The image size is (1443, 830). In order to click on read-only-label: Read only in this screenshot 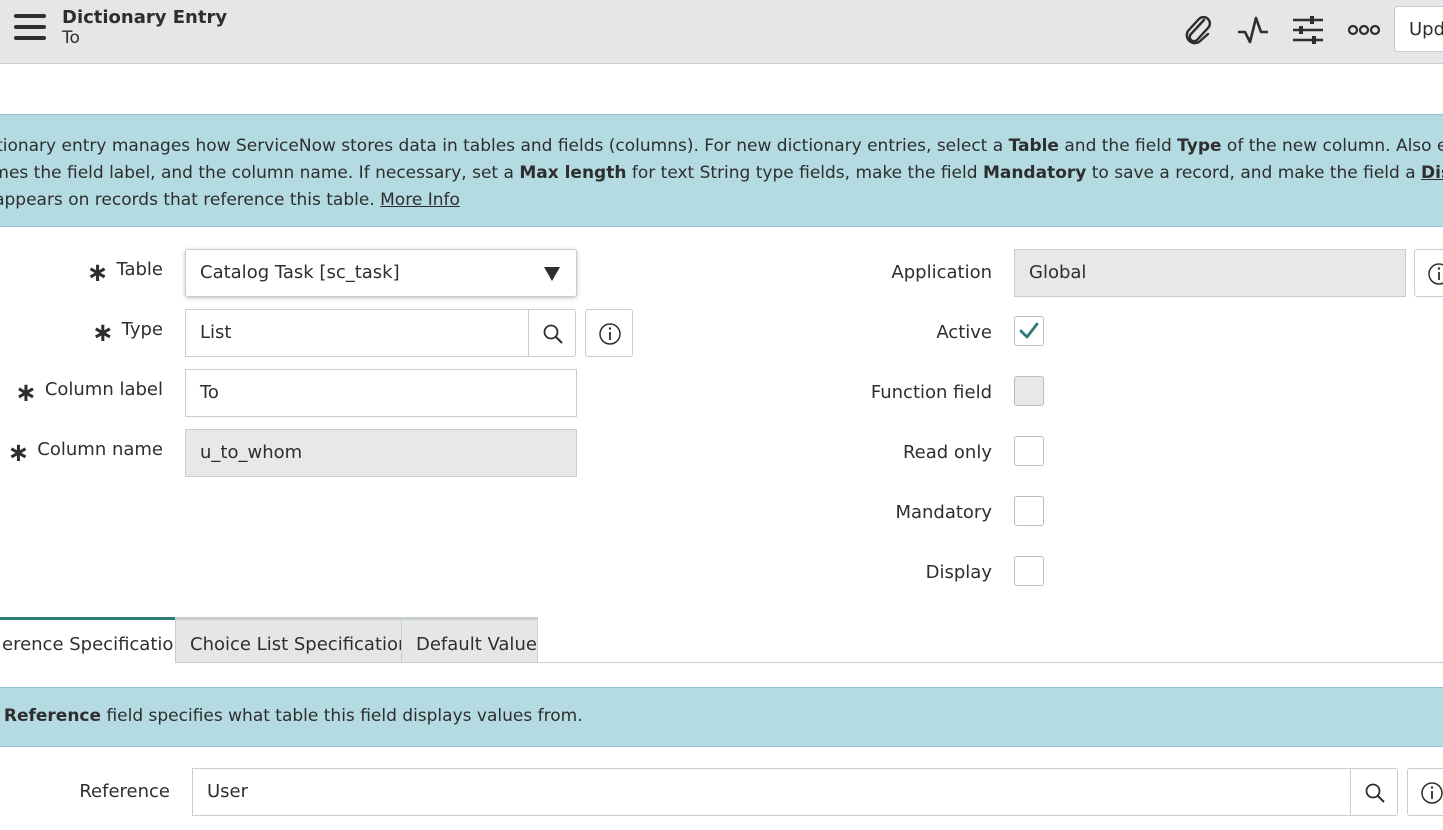, I will do `click(947, 452)`.